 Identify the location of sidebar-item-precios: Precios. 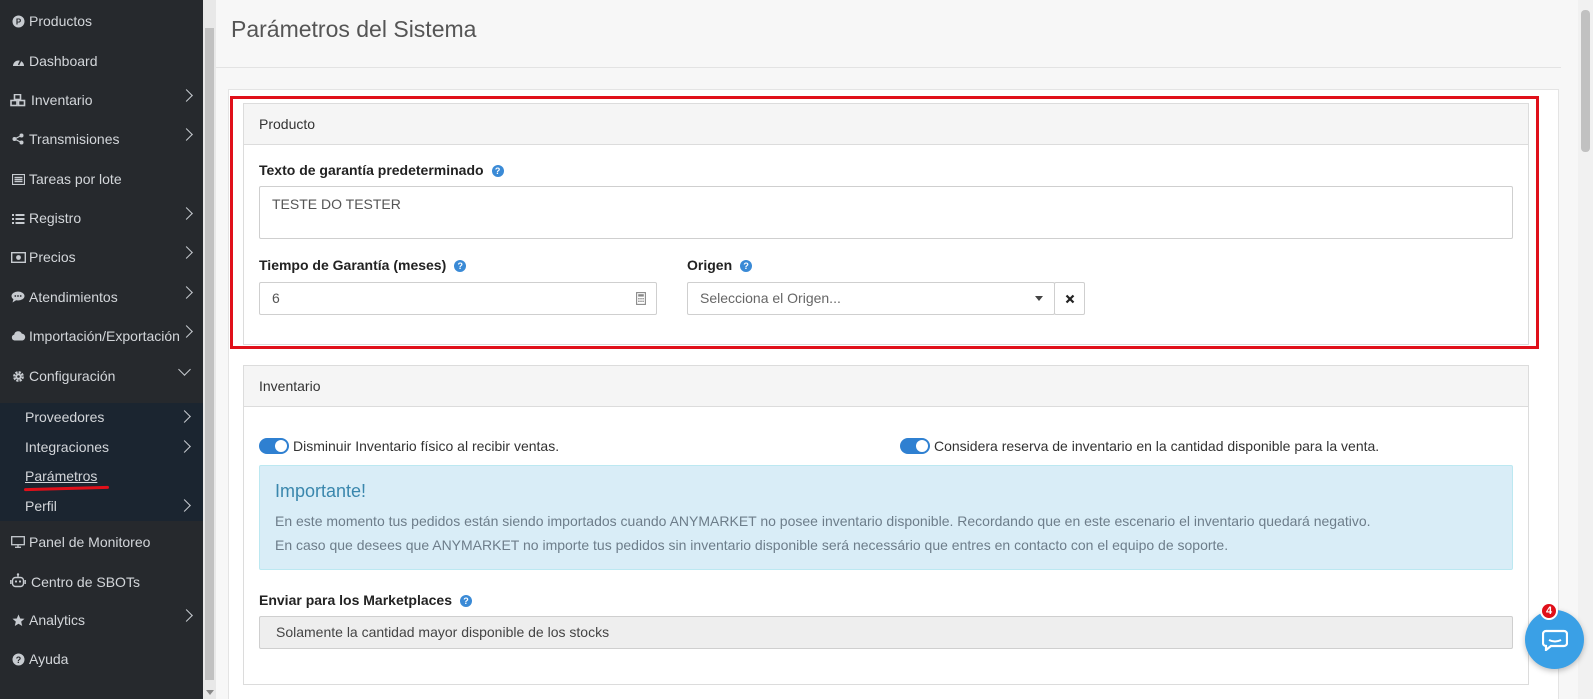
(101, 257).